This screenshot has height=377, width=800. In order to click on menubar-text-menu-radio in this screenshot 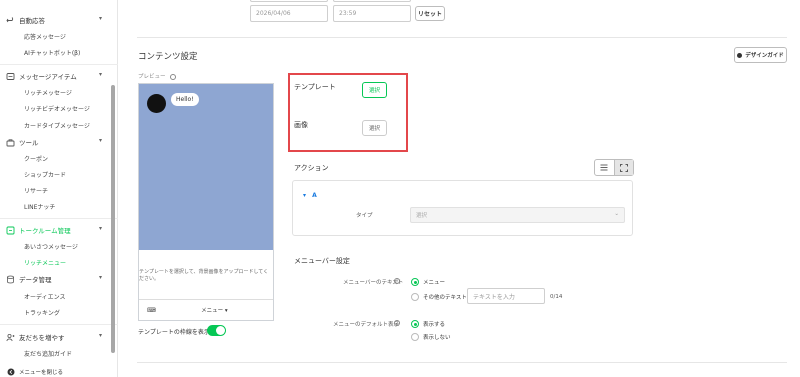, I will do `click(415, 282)`.